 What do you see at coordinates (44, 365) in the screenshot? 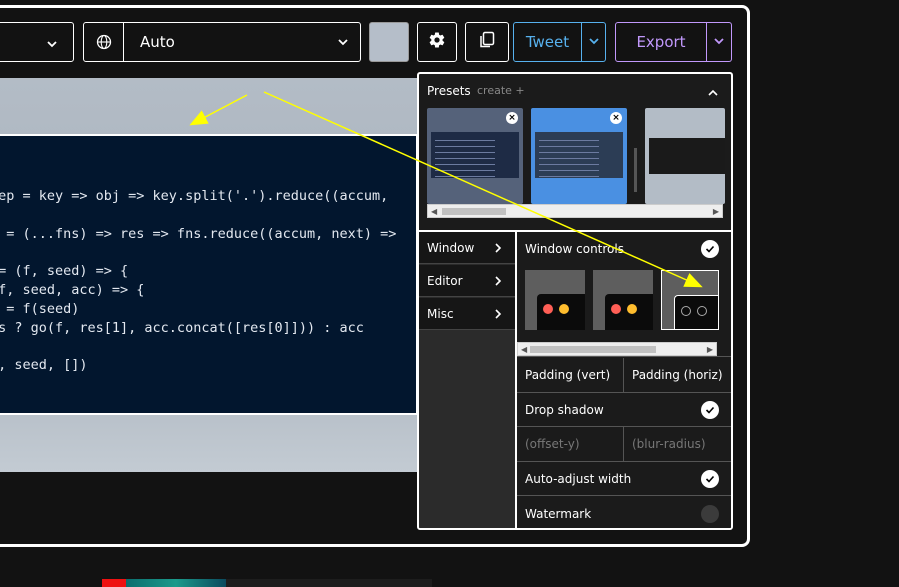
I see `code-line: f, seed, [])` at bounding box center [44, 365].